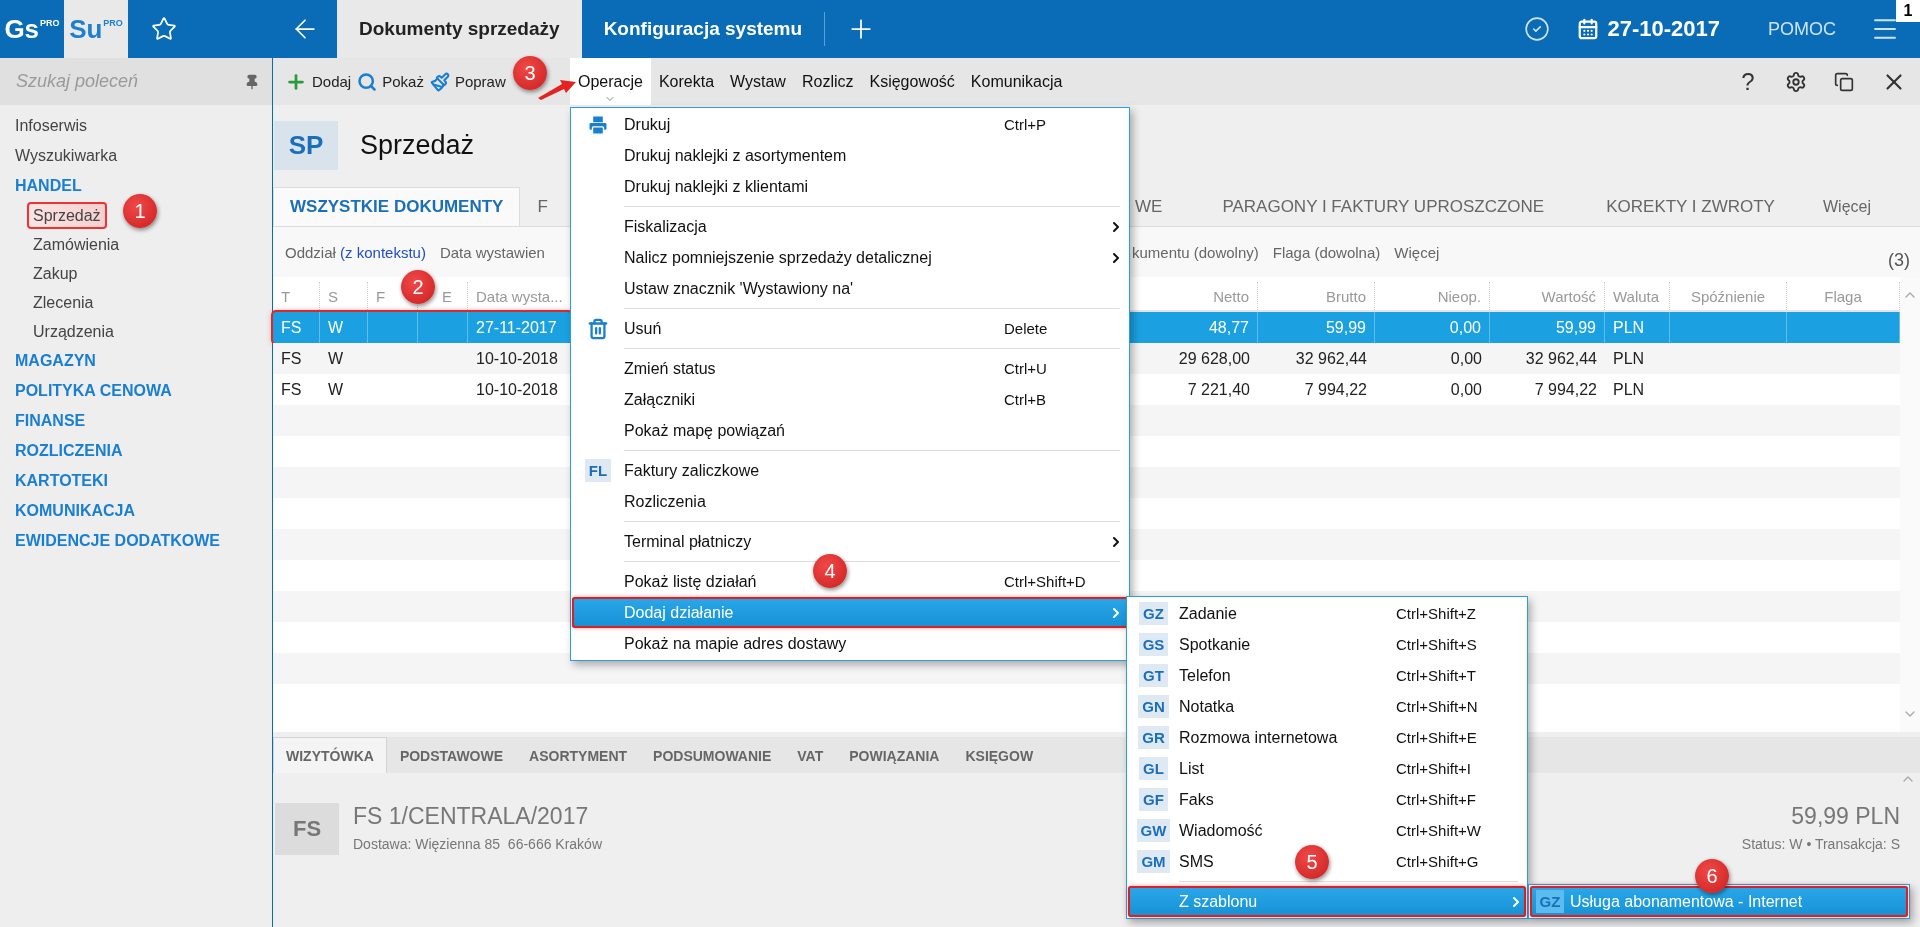 This screenshot has height=927, width=1920. I want to click on shortcut-text: Delete, so click(1026, 328).